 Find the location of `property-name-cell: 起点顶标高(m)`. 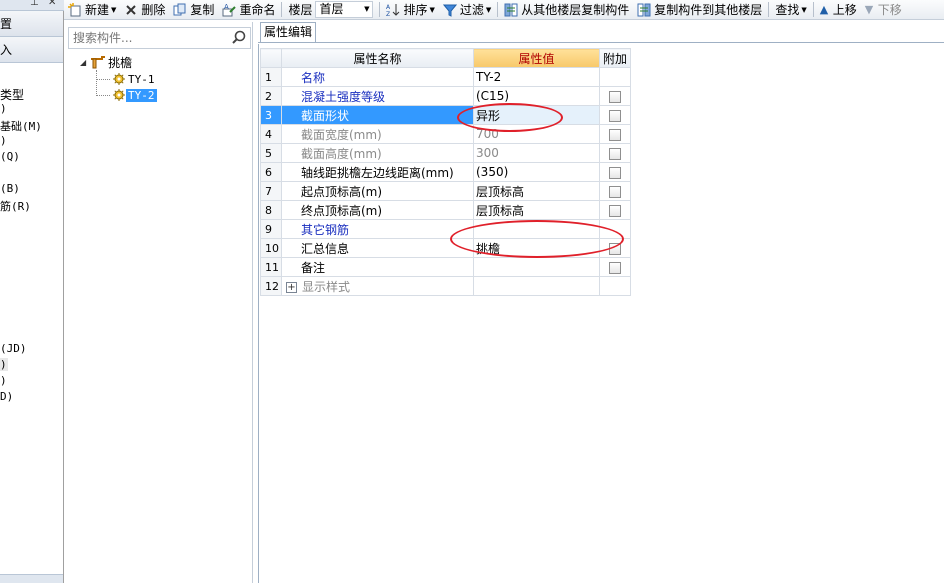

property-name-cell: 起点顶标高(m) is located at coordinates (377, 191).